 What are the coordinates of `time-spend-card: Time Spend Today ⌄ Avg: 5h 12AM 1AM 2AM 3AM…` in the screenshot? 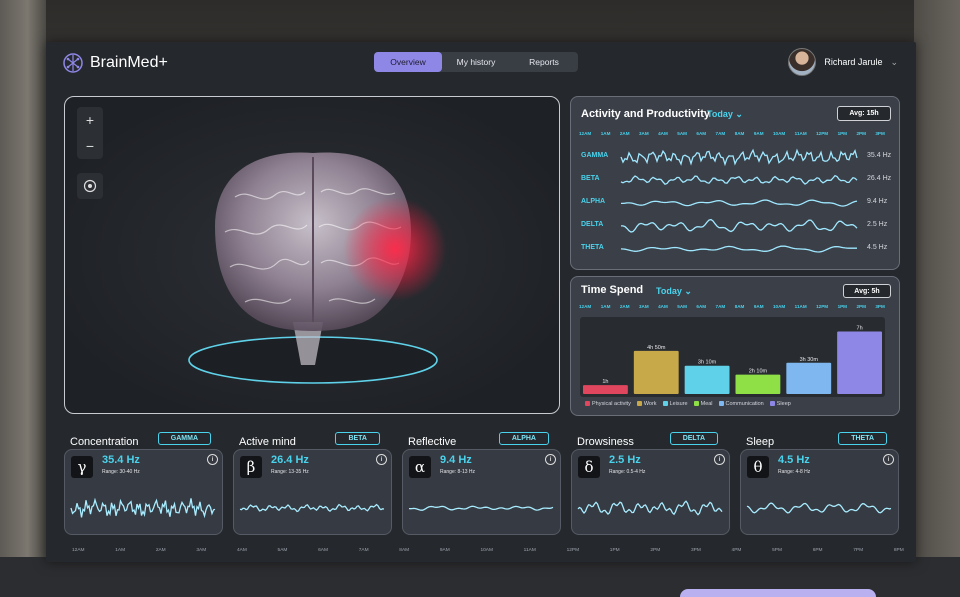 It's located at (735, 346).